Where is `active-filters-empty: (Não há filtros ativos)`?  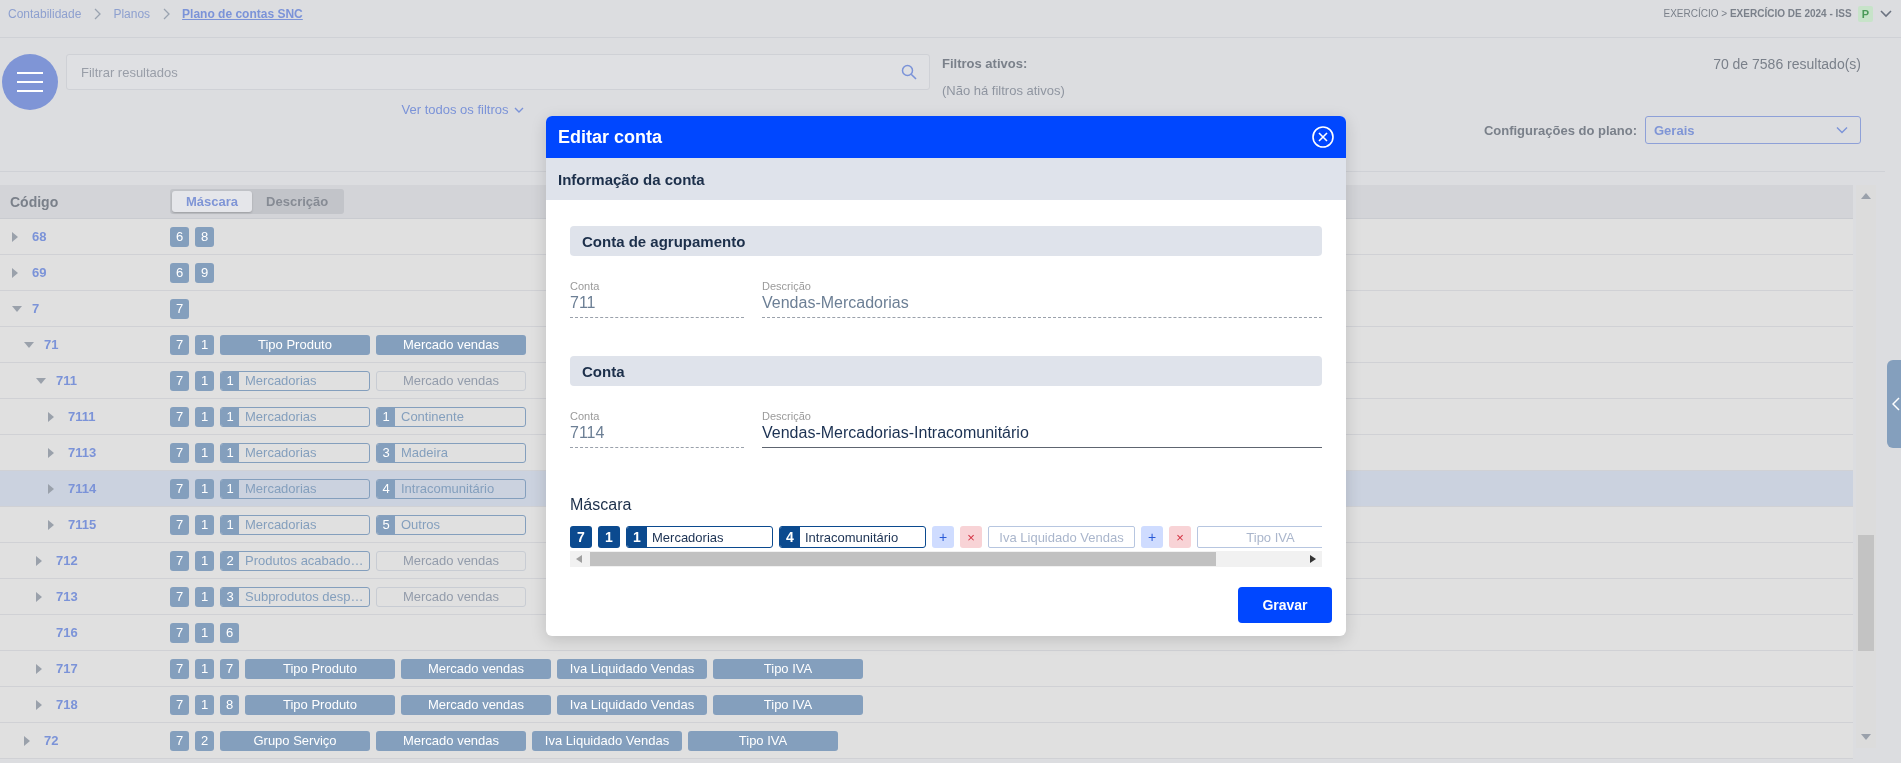 active-filters-empty: (Não há filtros ativos) is located at coordinates (1003, 90).